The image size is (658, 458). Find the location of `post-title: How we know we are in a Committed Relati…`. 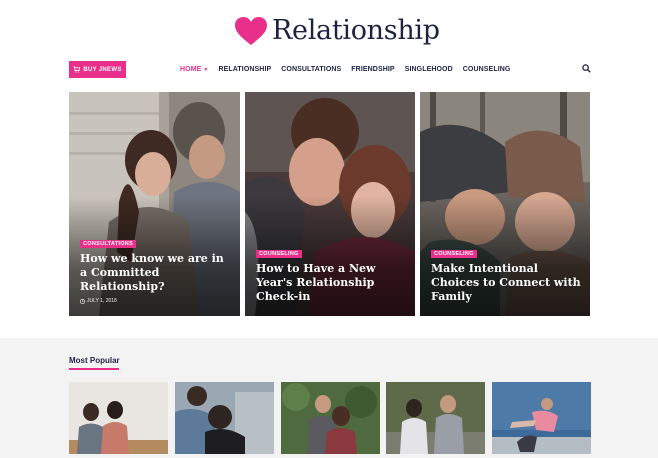

post-title: How we know we are in a Committed Relati… is located at coordinates (156, 273).